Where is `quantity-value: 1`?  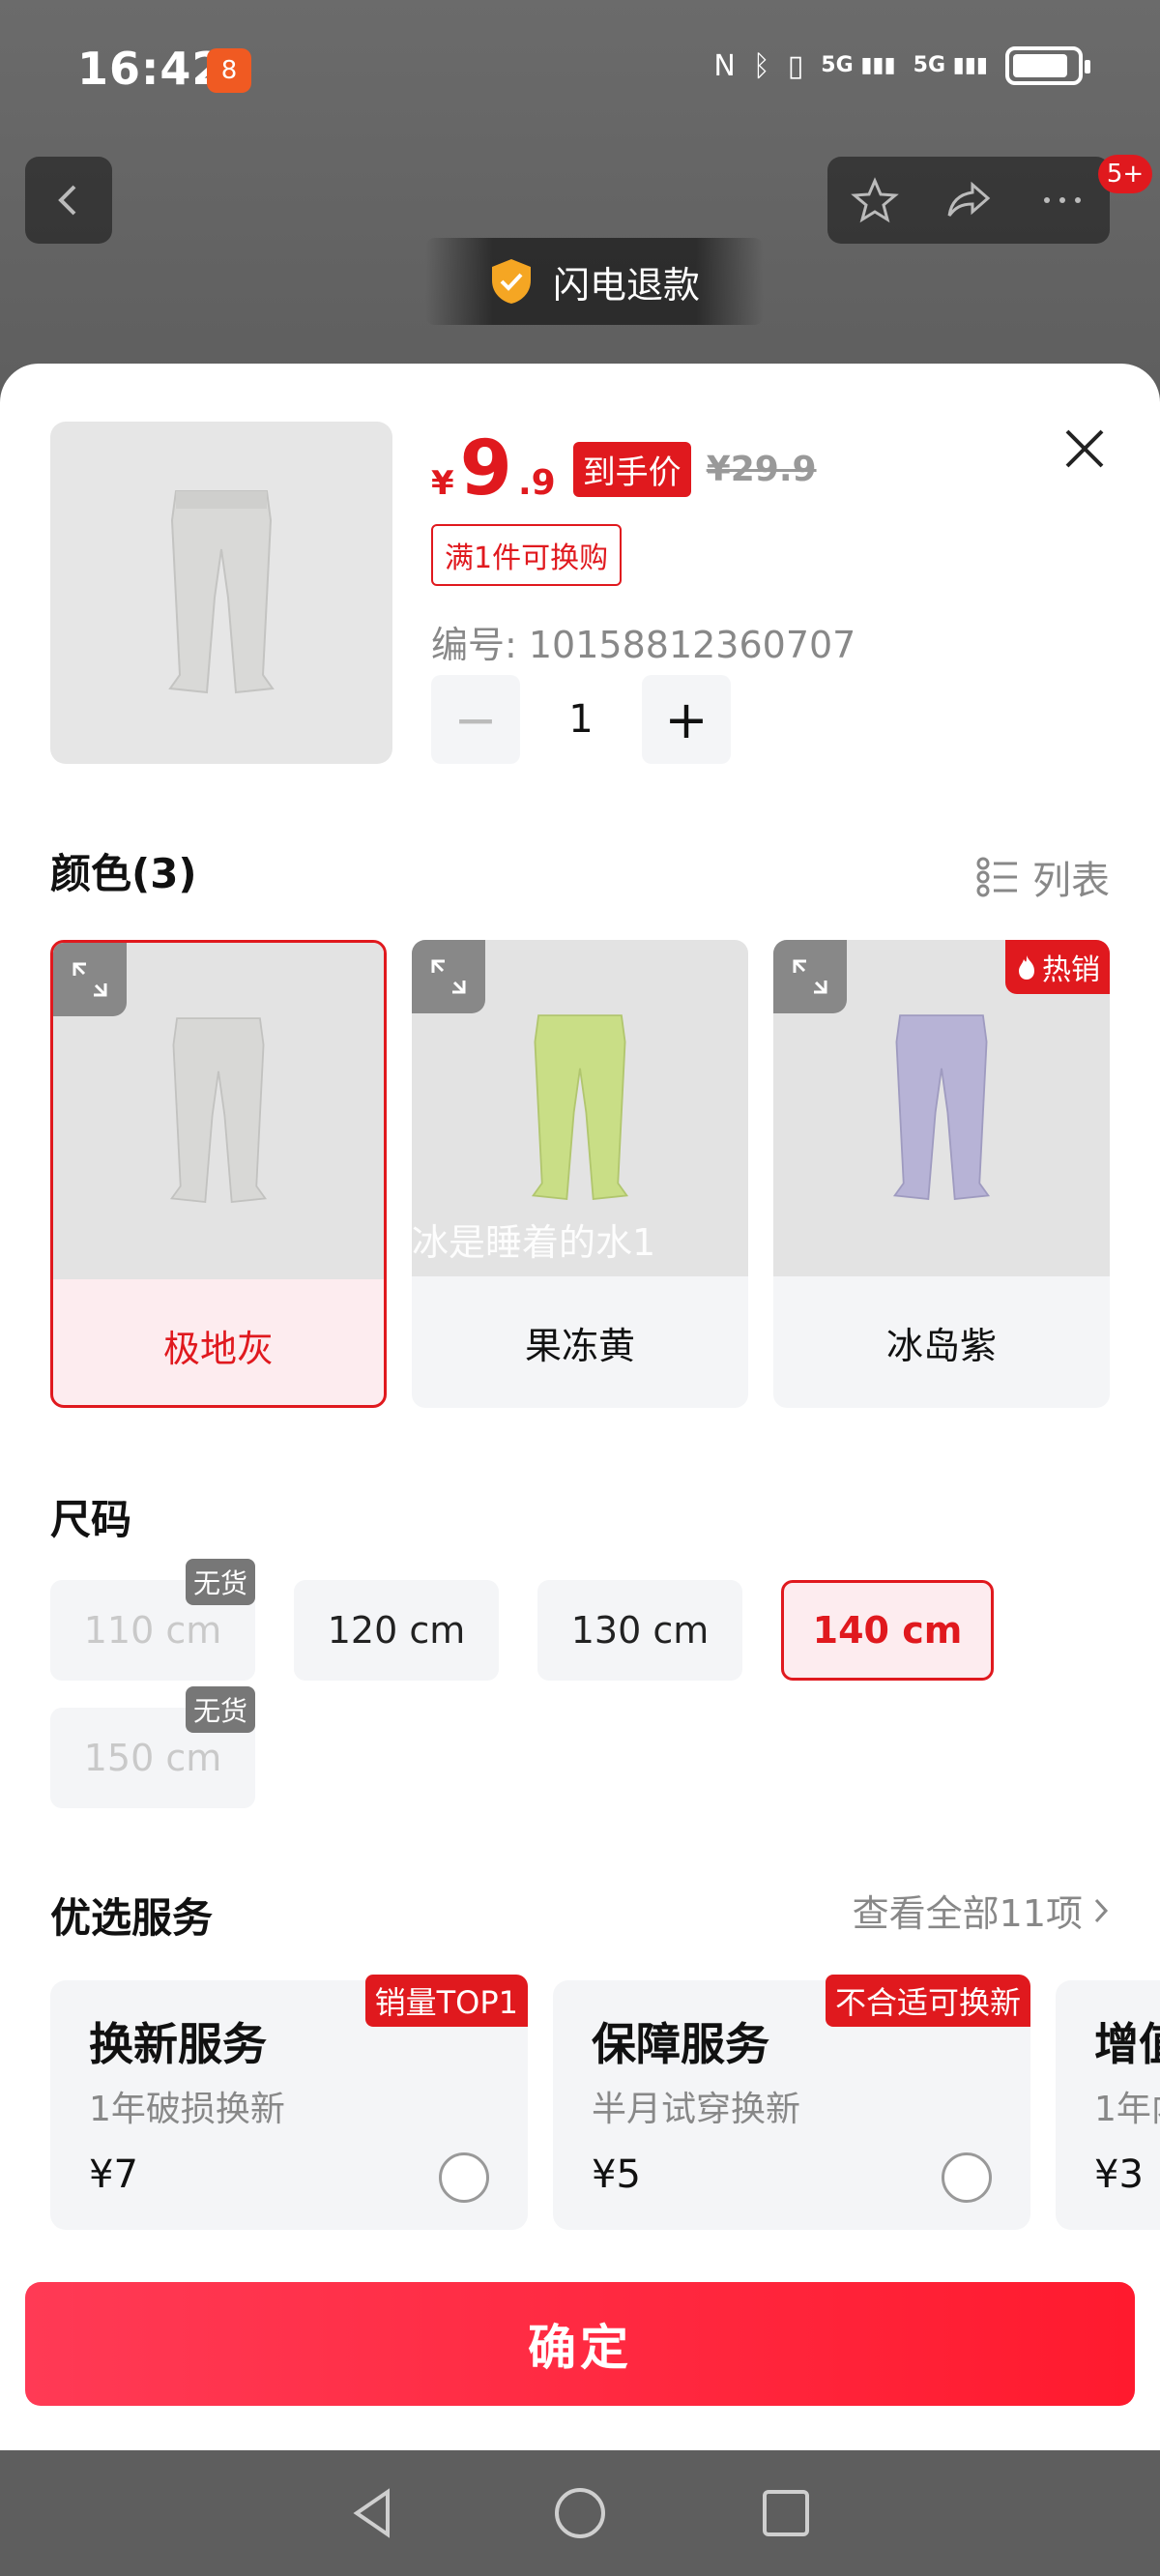
quantity-value: 1 is located at coordinates (581, 719).